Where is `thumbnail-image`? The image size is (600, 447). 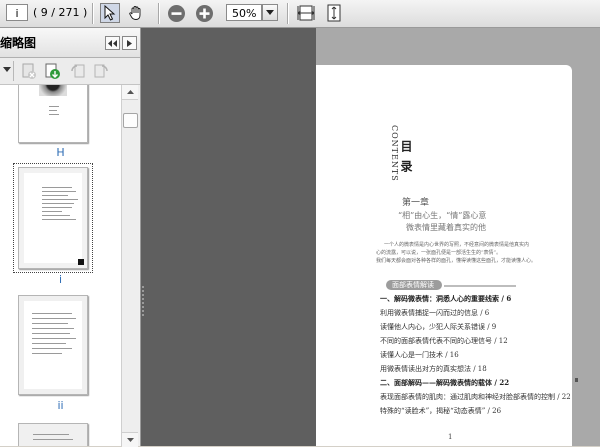
thumbnail-image is located at coordinates (53, 90).